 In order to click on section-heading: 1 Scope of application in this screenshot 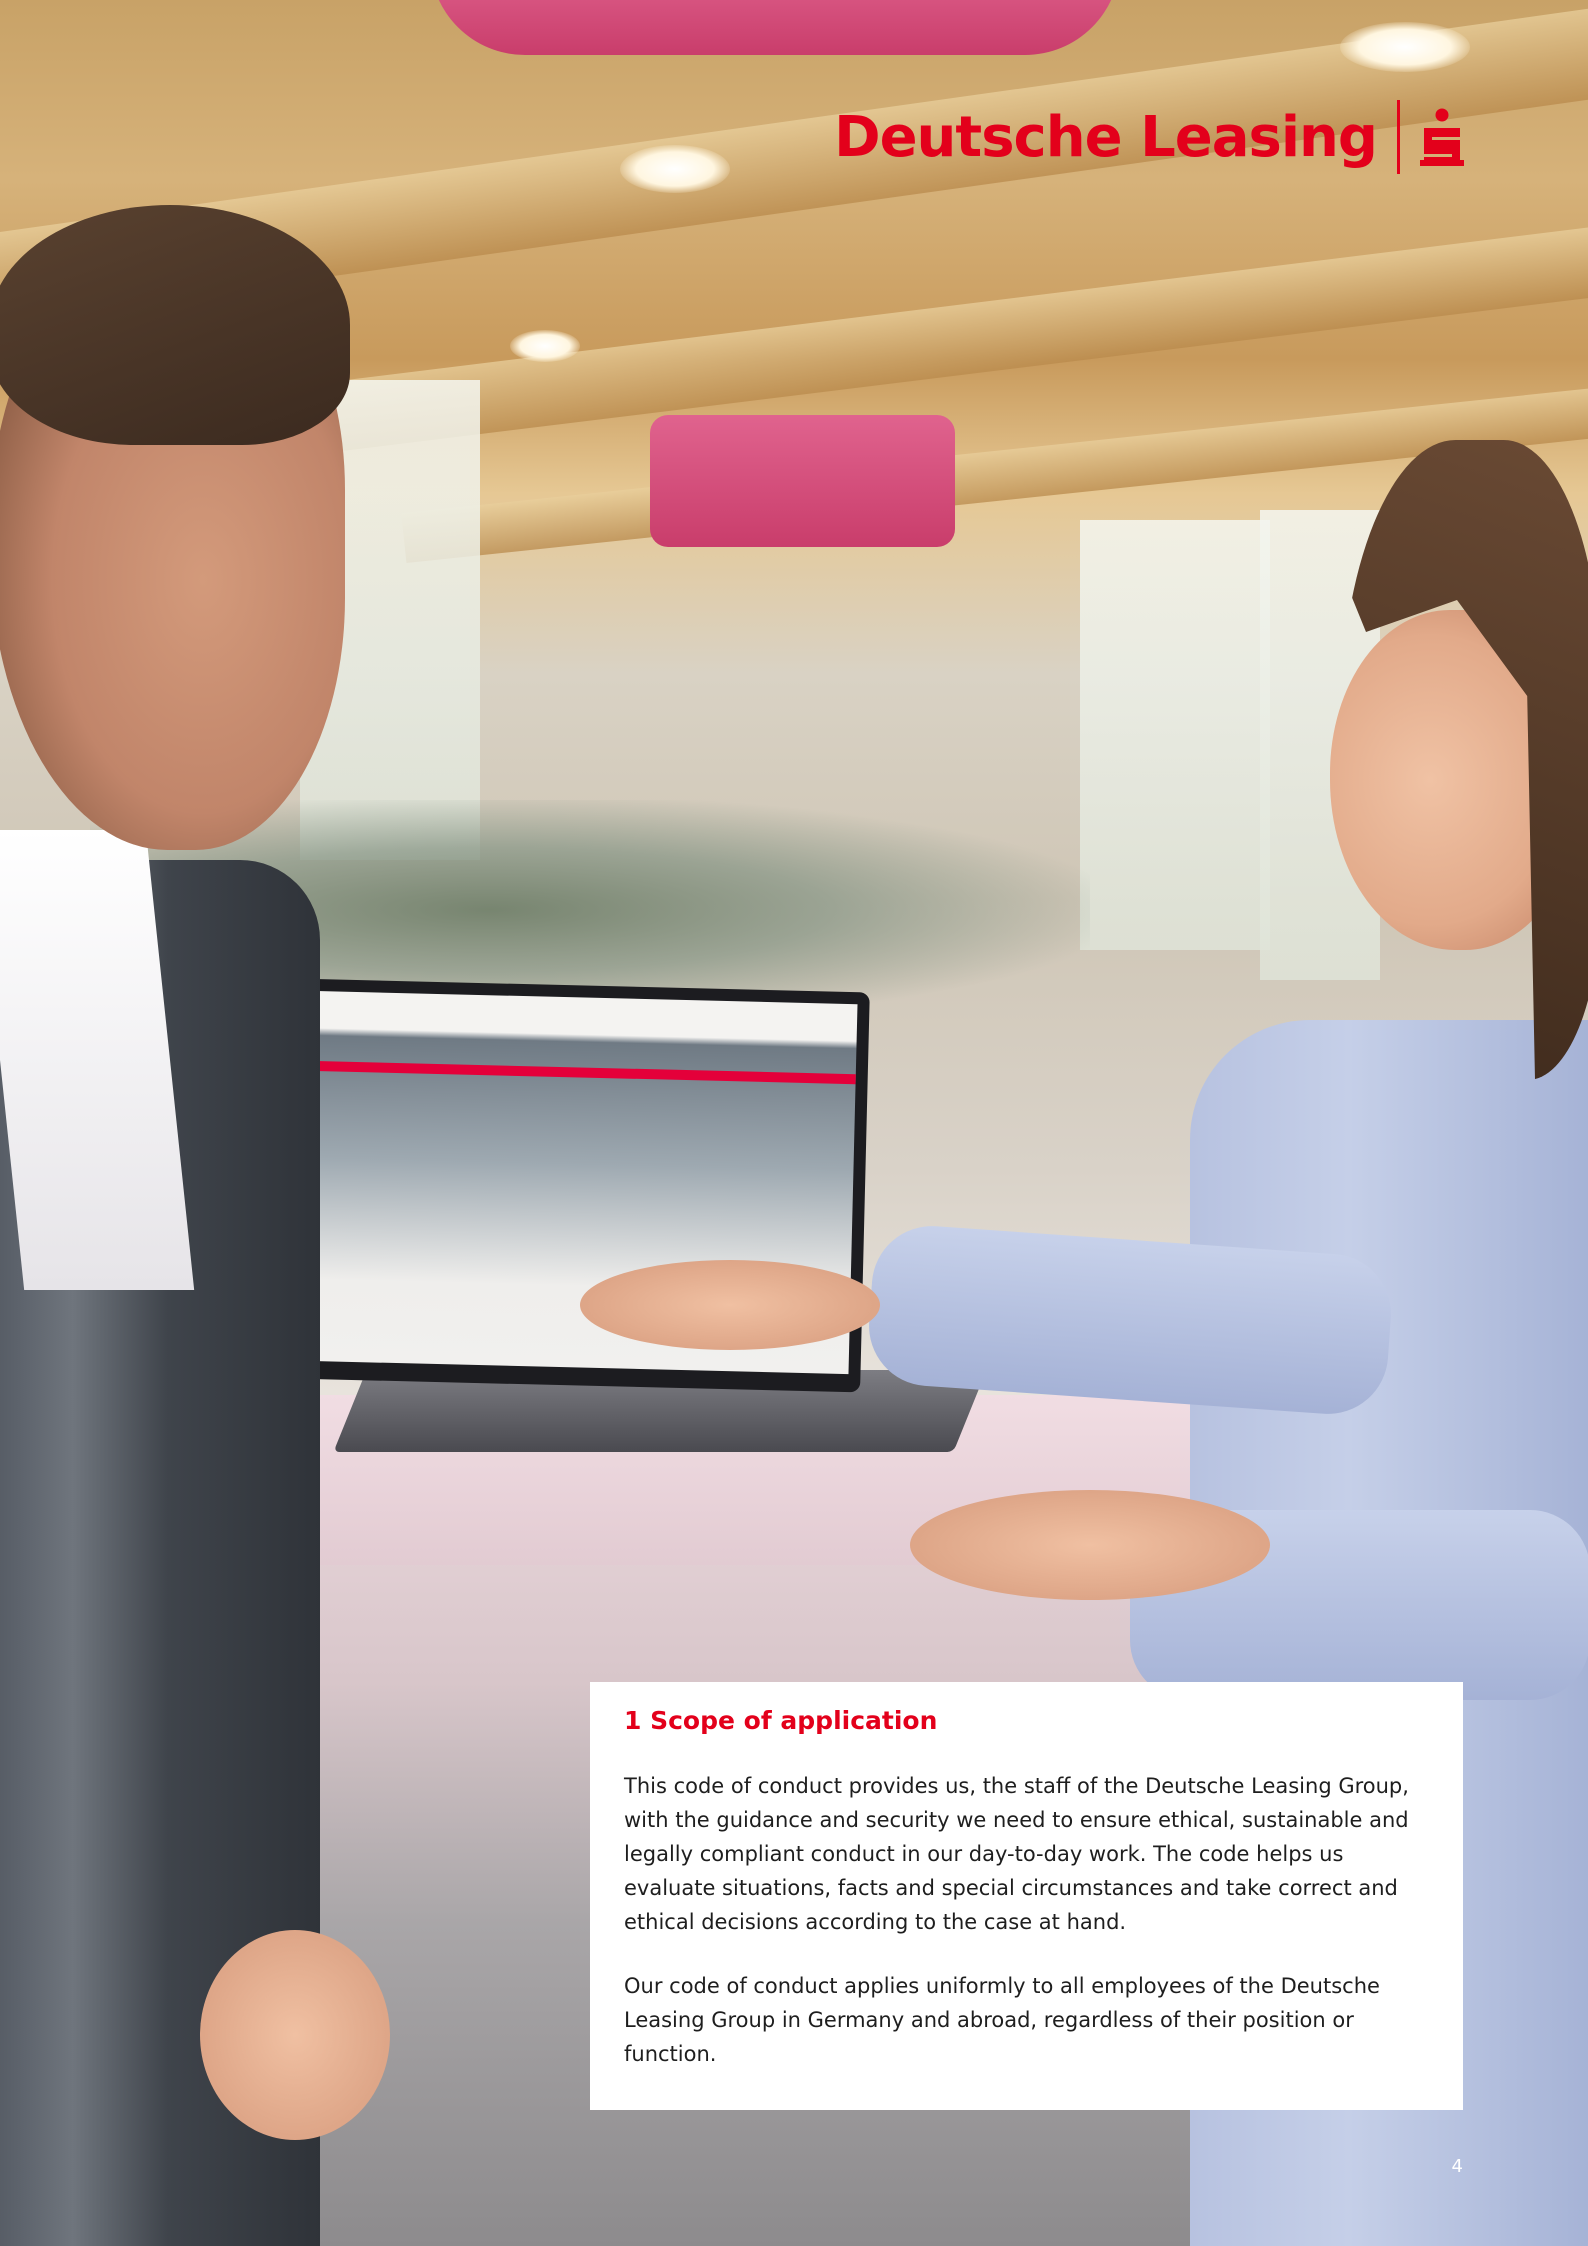, I will do `click(781, 1720)`.